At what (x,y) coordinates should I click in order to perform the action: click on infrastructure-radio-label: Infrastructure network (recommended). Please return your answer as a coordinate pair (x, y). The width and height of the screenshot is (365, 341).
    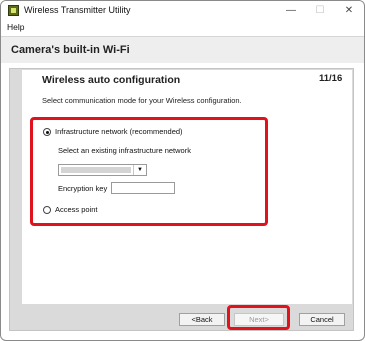
    Looking at the image, I should click on (119, 131).